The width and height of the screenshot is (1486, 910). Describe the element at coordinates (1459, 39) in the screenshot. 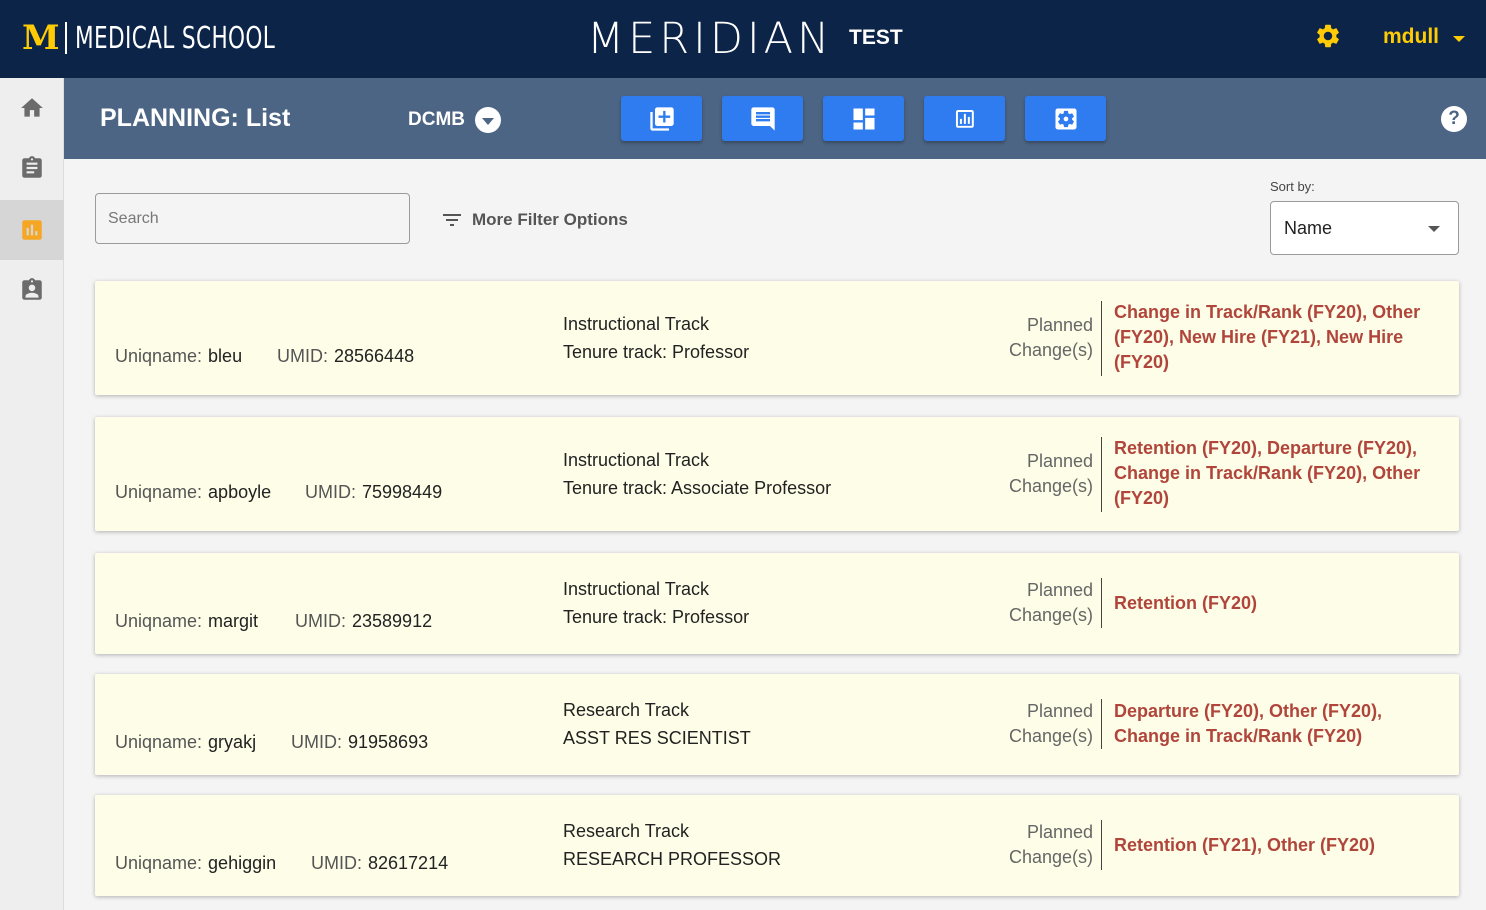

I see `chevron-down-icon` at that location.